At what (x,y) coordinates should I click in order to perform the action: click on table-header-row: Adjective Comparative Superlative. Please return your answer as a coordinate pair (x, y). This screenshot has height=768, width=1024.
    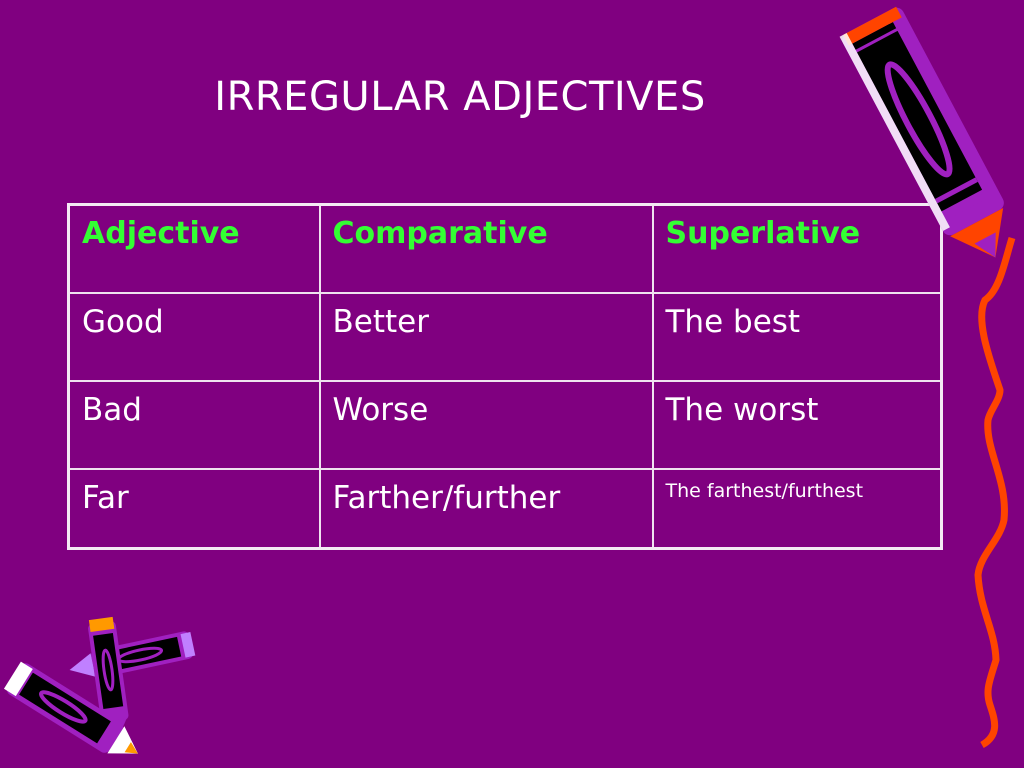
    Looking at the image, I should click on (505, 248).